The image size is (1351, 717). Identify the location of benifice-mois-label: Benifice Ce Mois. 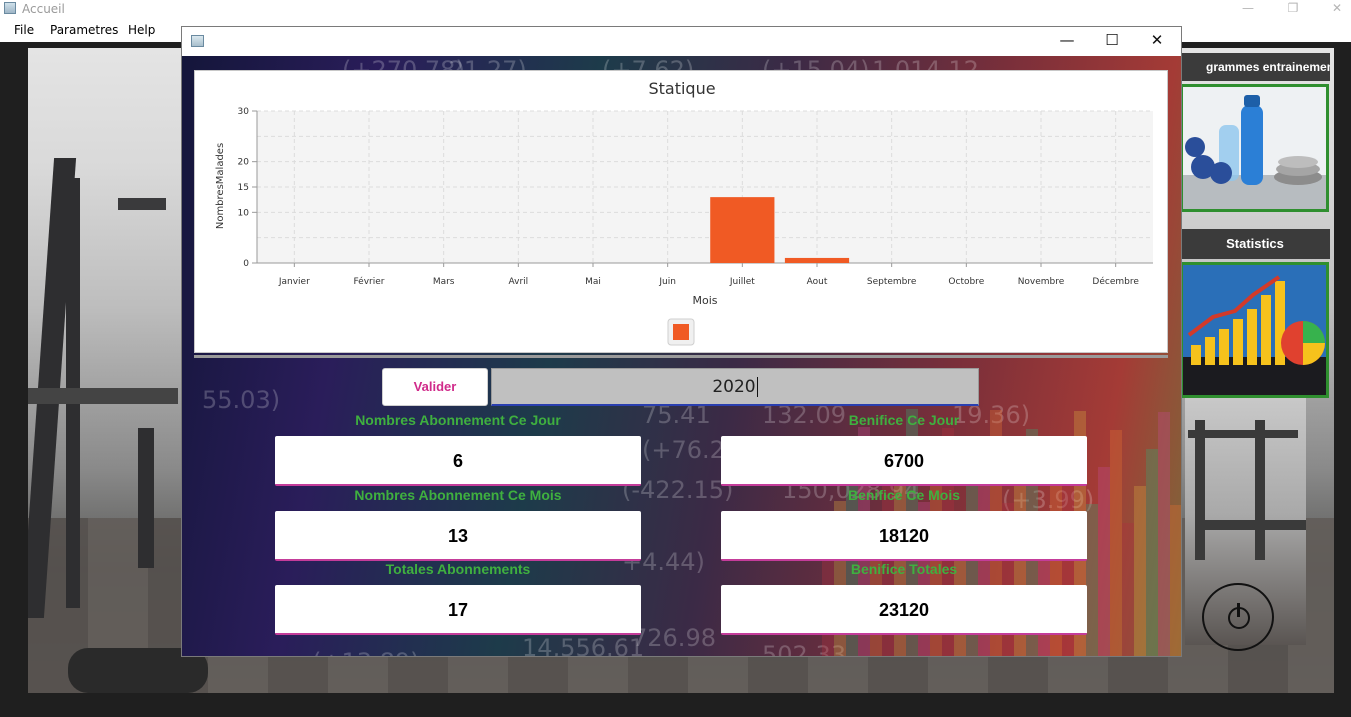
(904, 495).